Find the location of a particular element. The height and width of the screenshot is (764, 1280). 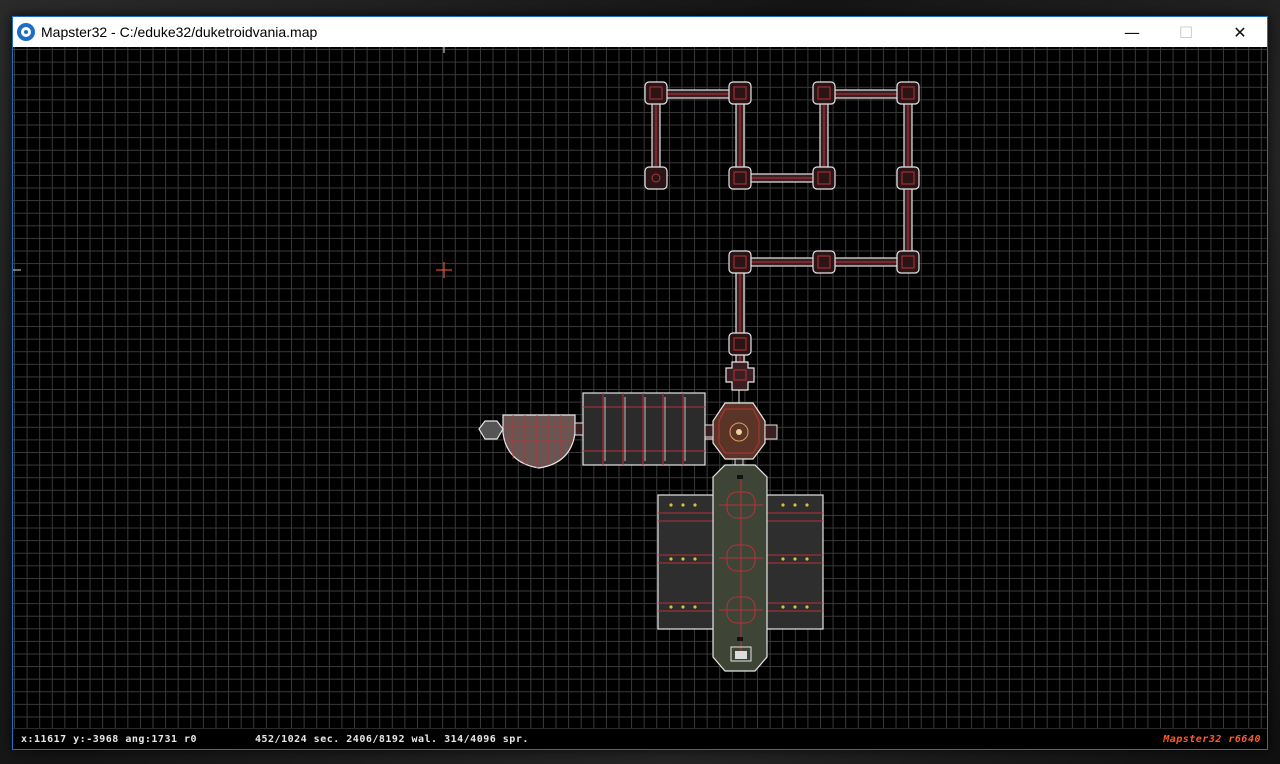

junction-nodes is located at coordinates (782, 218).